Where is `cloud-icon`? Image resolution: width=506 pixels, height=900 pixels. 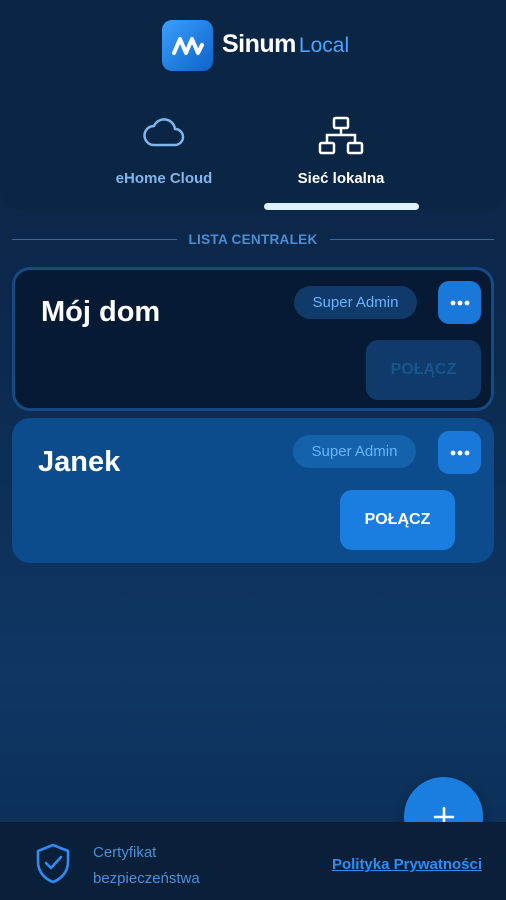 cloud-icon is located at coordinates (164, 135).